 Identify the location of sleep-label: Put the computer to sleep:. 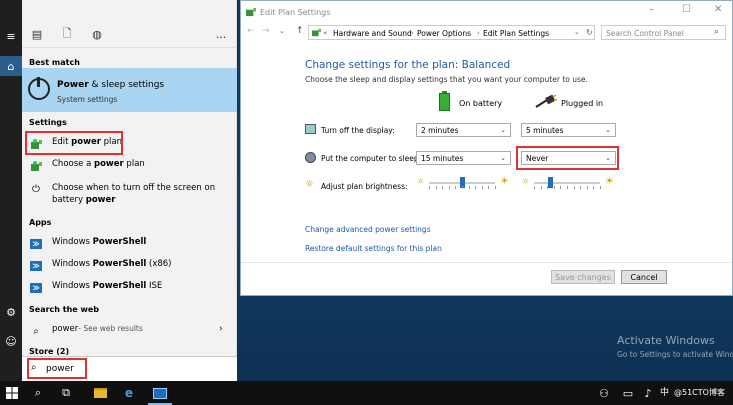
(371, 158).